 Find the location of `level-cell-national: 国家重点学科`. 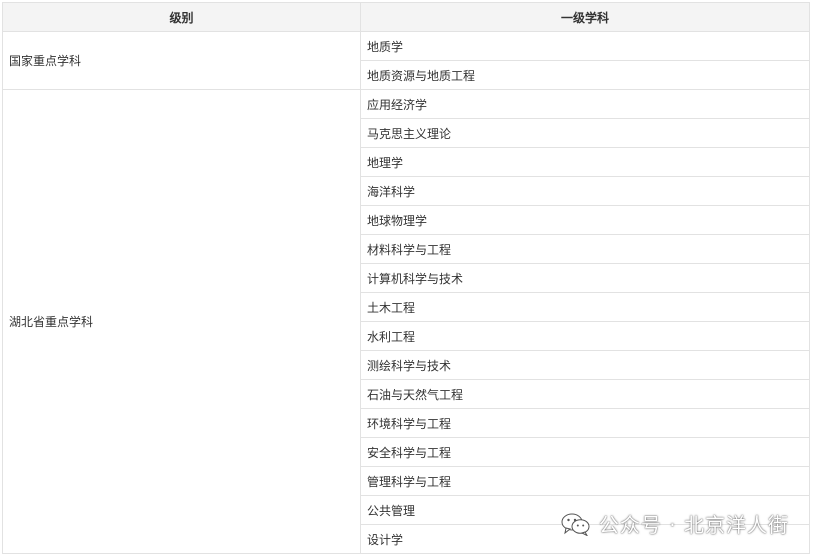

level-cell-national: 国家重点学科 is located at coordinates (181, 60).